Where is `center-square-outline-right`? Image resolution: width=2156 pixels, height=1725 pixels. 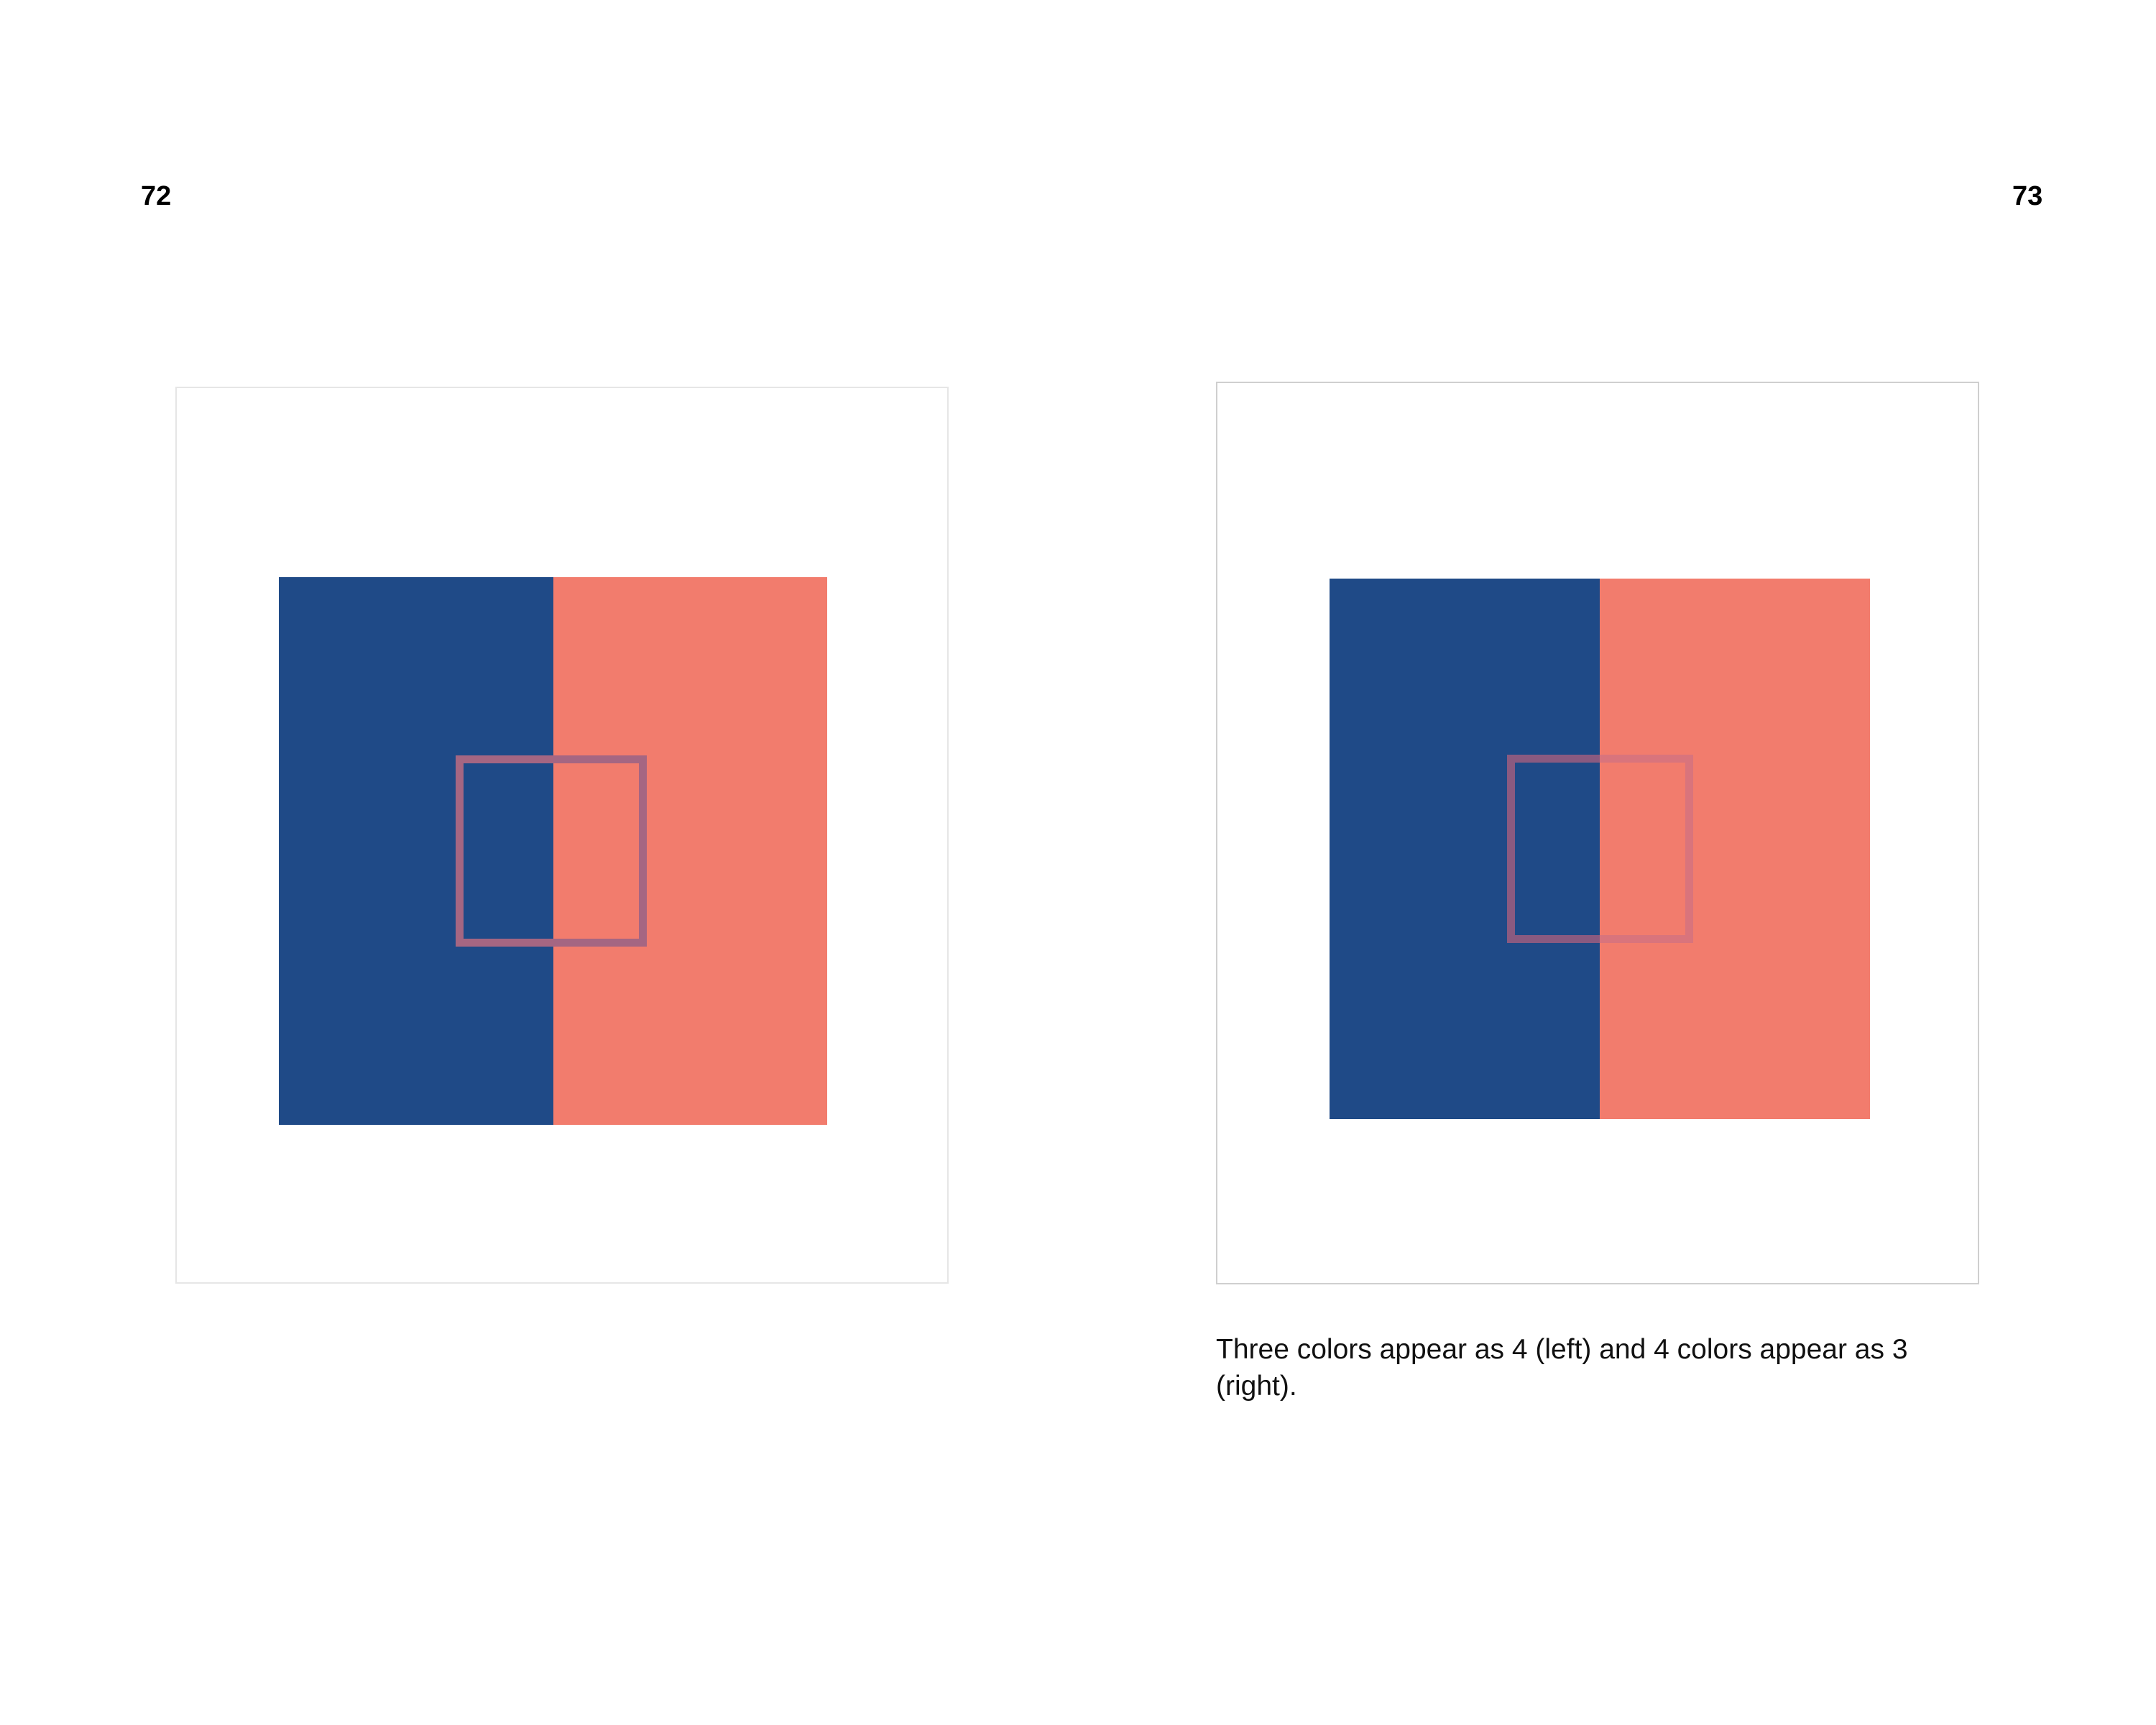 center-square-outline-right is located at coordinates (1646, 849).